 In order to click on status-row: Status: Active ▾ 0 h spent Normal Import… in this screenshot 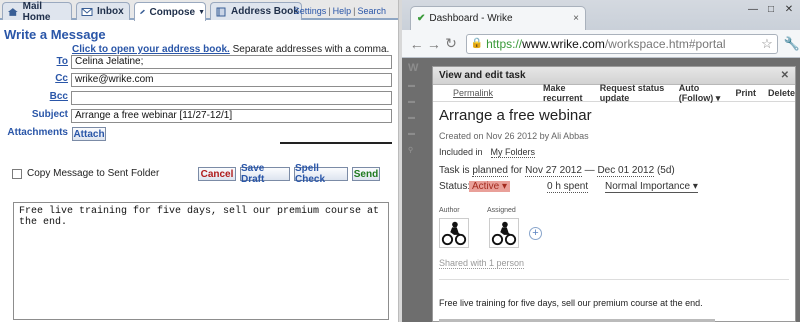, I will do `click(609, 187)`.